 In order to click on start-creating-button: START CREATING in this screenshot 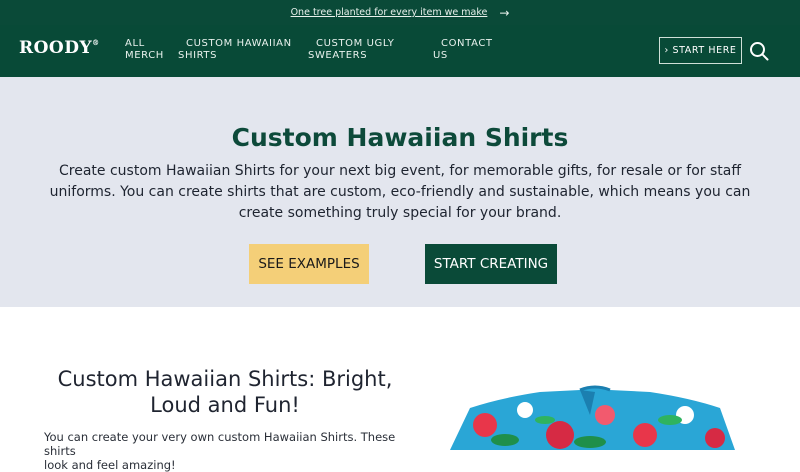, I will do `click(491, 264)`.